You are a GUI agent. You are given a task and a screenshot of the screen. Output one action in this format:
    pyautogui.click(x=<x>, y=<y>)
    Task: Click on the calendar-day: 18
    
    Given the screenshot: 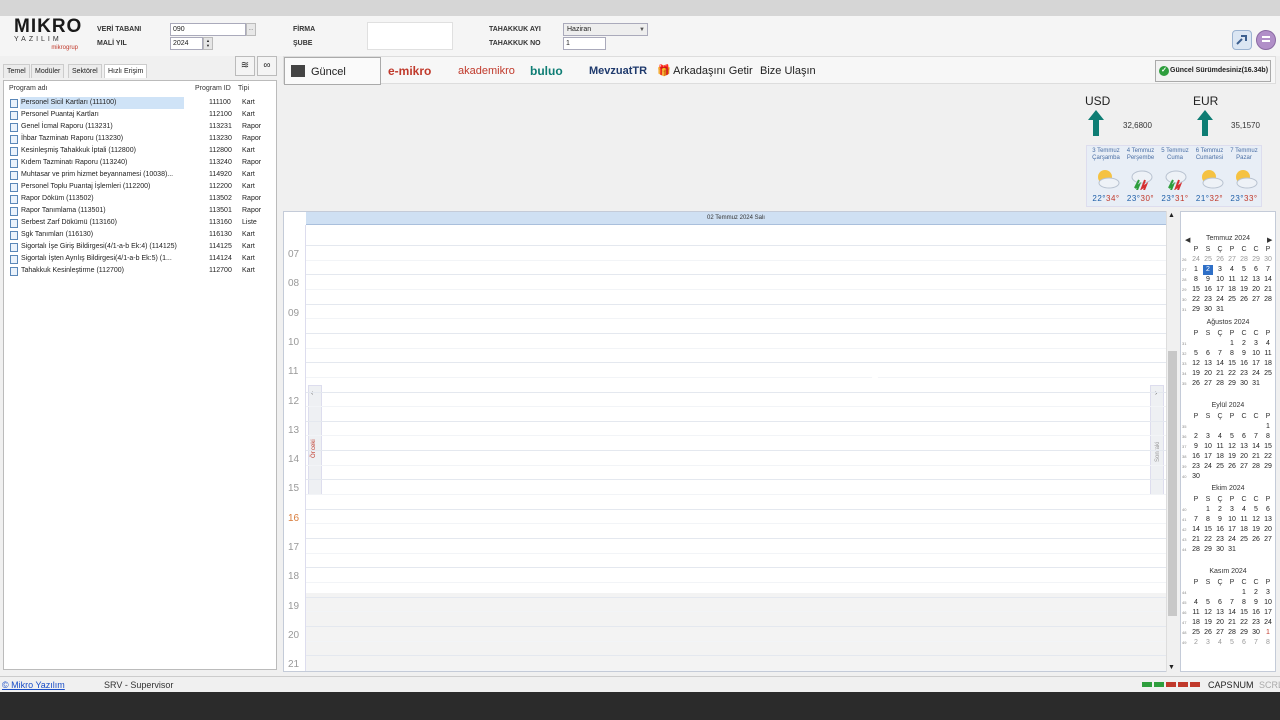 What is the action you would take?
    pyautogui.click(x=1220, y=457)
    